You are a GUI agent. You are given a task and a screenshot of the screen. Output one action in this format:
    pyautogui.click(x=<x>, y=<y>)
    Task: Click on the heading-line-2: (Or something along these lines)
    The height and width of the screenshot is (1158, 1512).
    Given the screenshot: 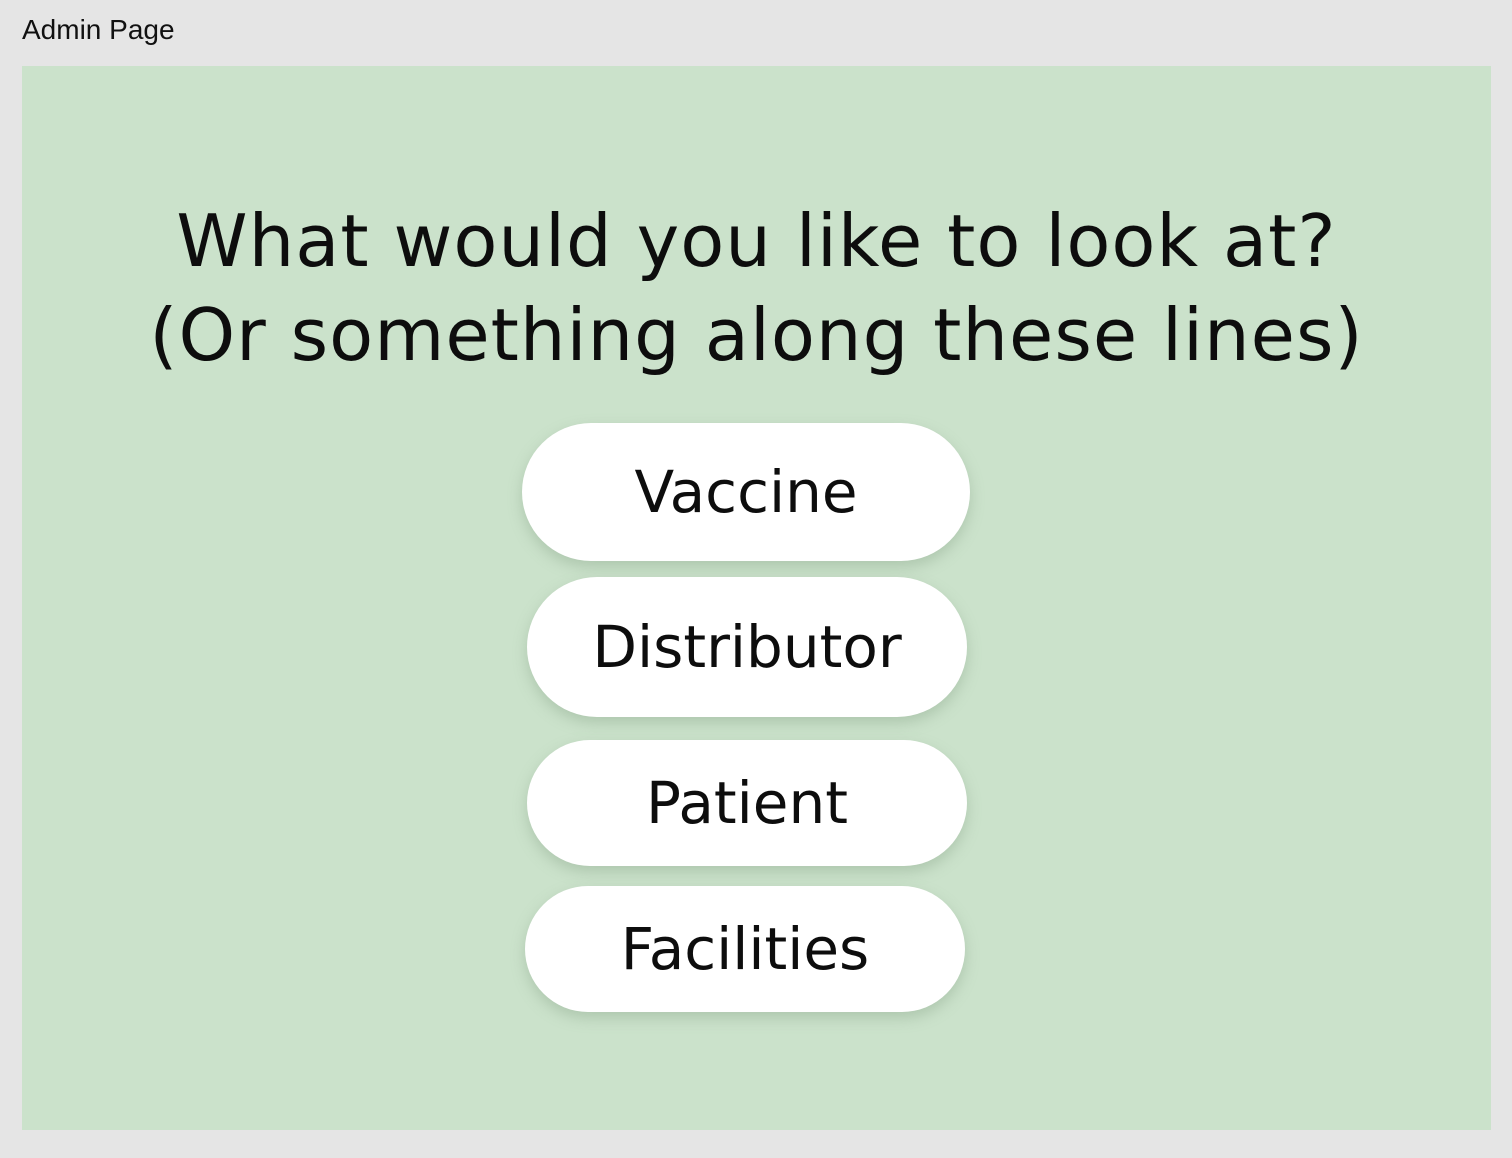 What is the action you would take?
    pyautogui.click(x=756, y=335)
    